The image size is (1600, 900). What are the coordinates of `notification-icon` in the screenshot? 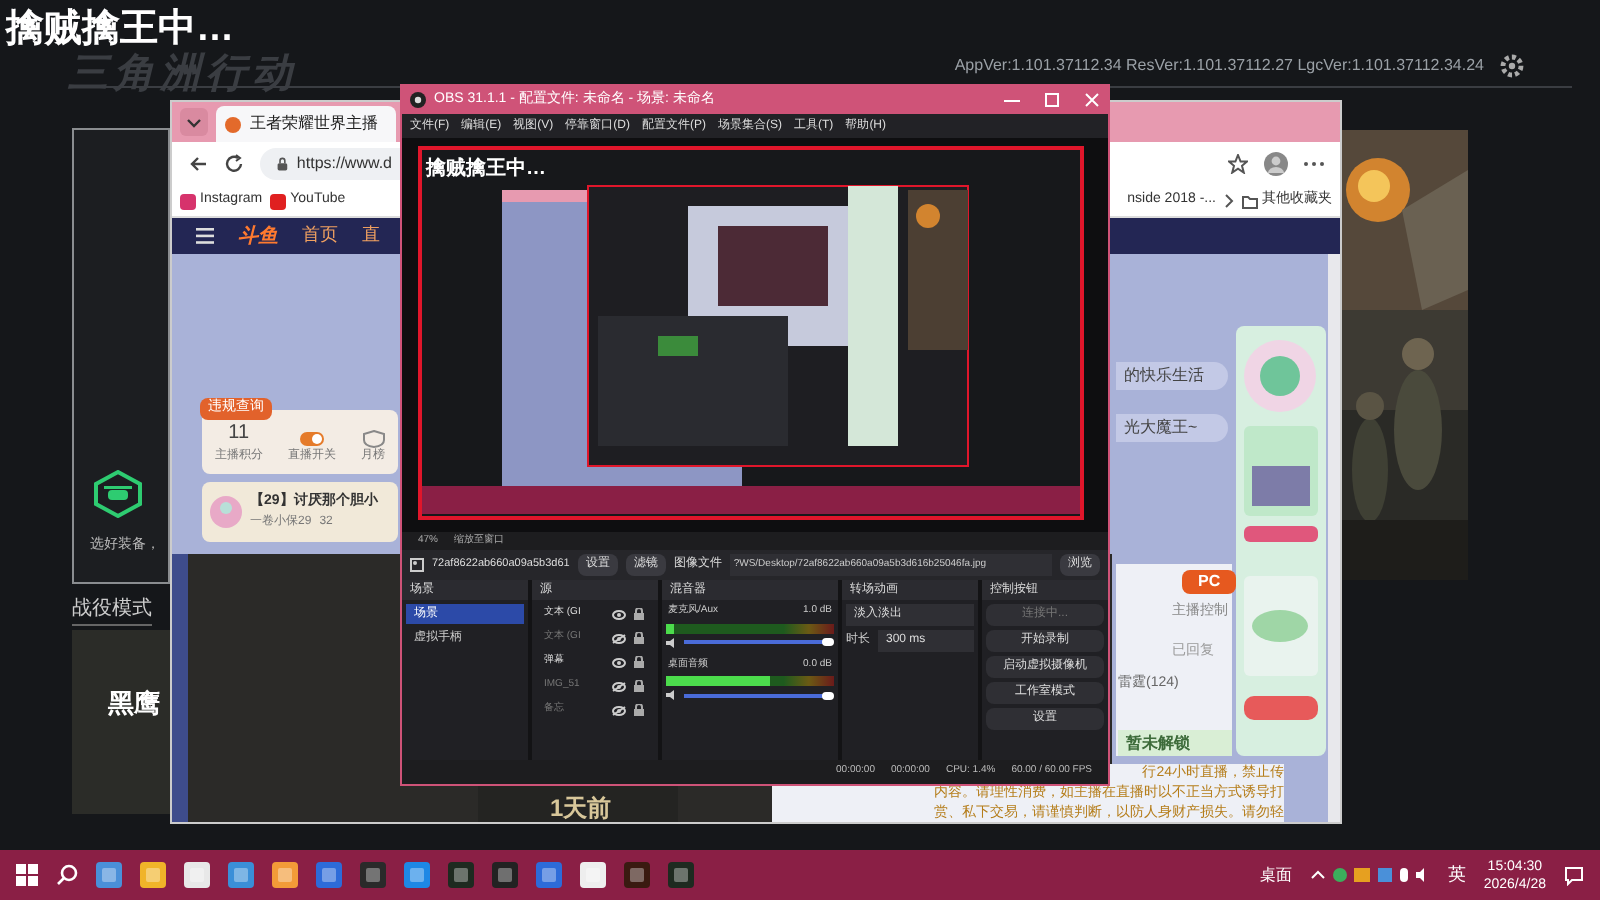 It's located at (1574, 875).